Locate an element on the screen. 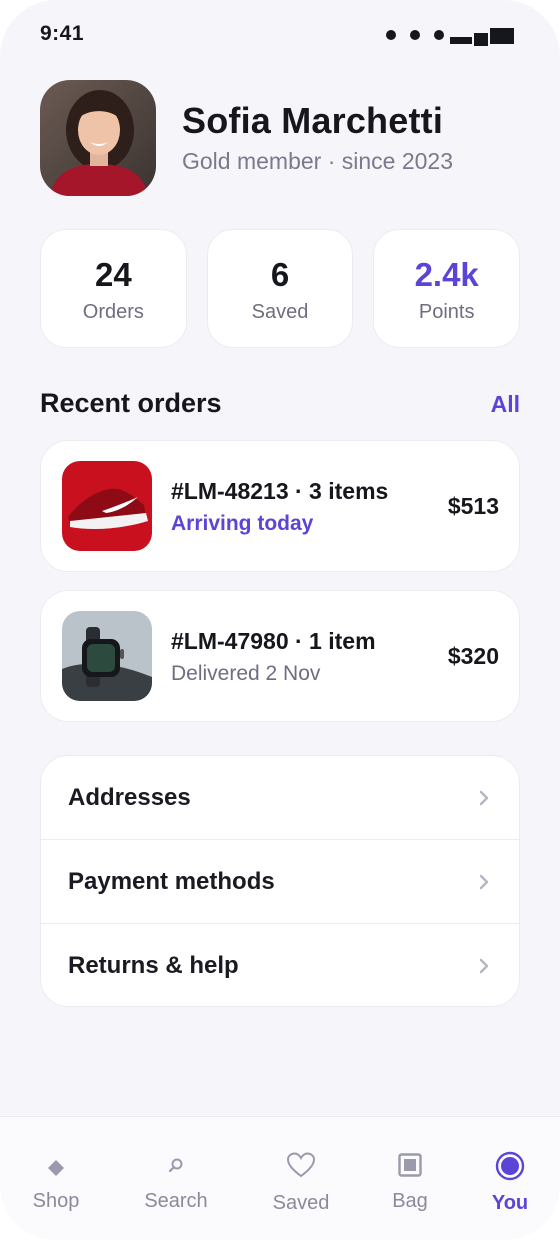 Image resolution: width=560 pixels, height=1240 pixels. stat-saved: 6 Saved is located at coordinates (280, 288).